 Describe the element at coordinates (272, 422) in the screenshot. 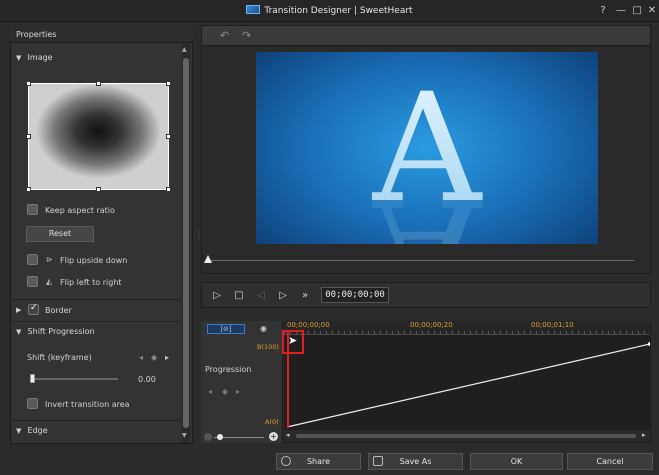

I see `y-bottom-label: A(0)` at that location.